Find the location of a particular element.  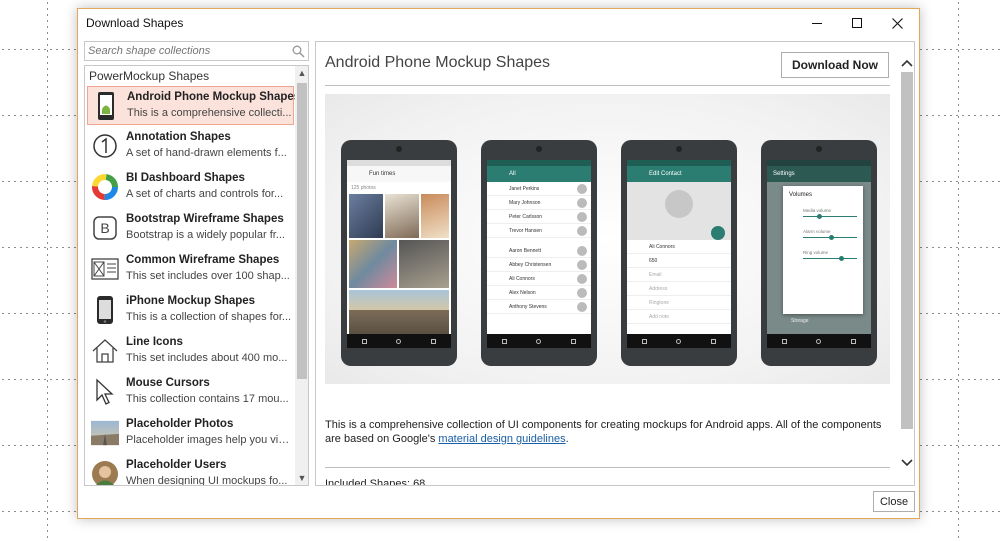

search-box is located at coordinates (196, 51).